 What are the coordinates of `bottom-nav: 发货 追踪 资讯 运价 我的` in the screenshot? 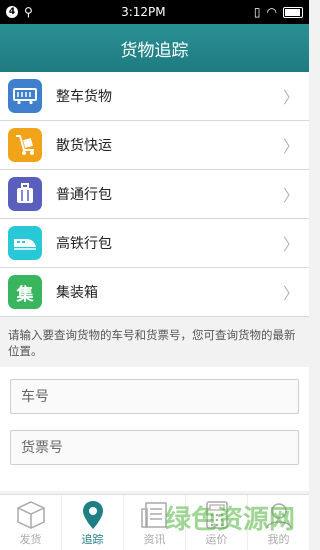 It's located at (154, 522).